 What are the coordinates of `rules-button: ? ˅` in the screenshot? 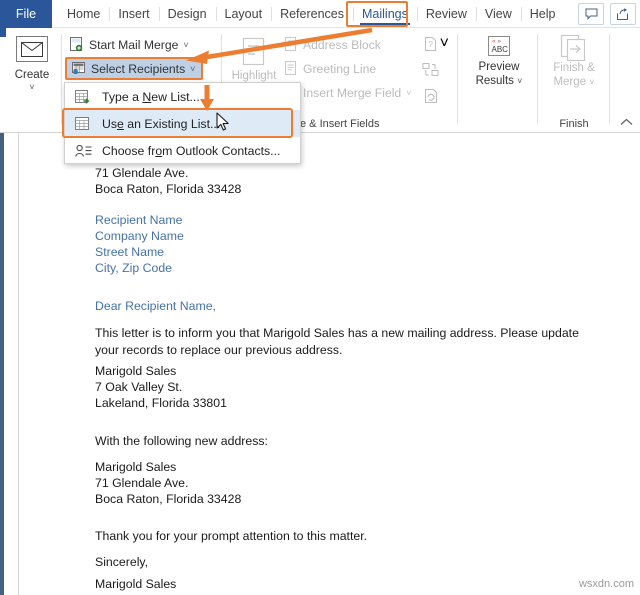 It's located at (434, 43).